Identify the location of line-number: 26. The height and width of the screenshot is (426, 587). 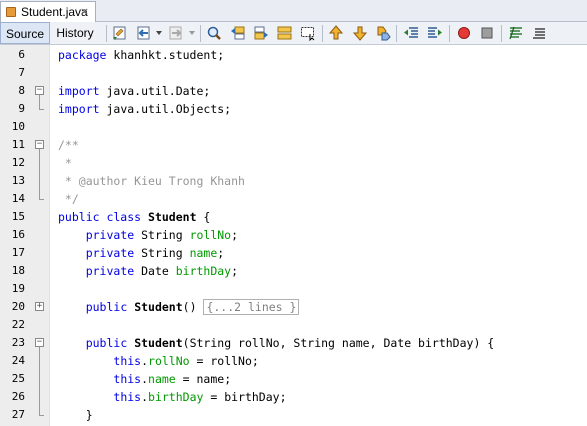
(18, 396).